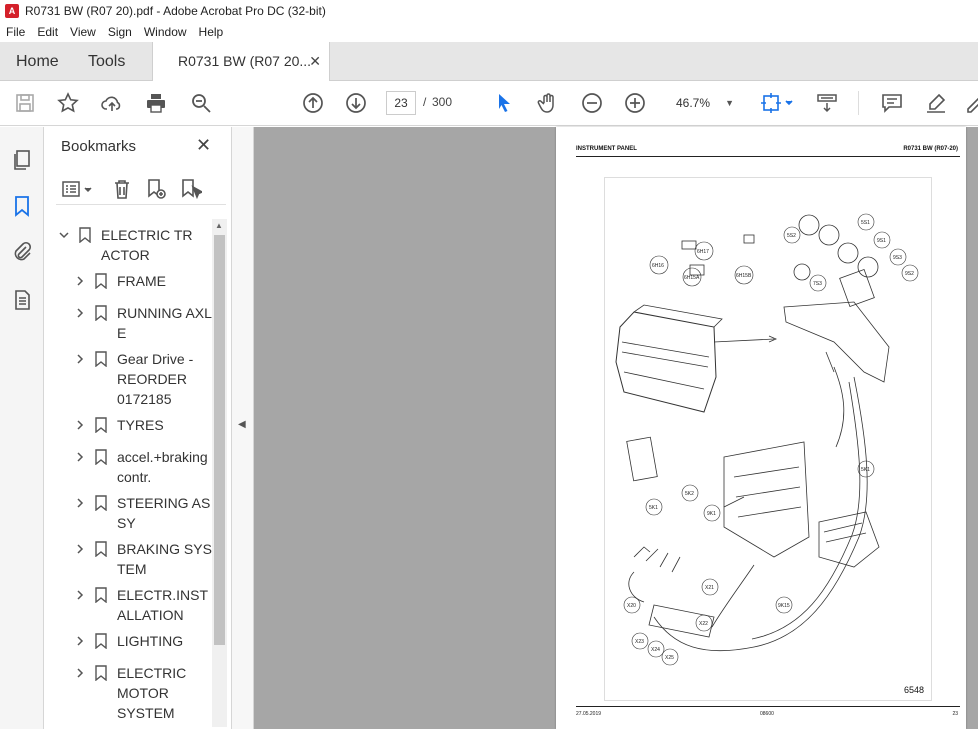  What do you see at coordinates (22, 206) in the screenshot?
I see `bookmark-panel-icon` at bounding box center [22, 206].